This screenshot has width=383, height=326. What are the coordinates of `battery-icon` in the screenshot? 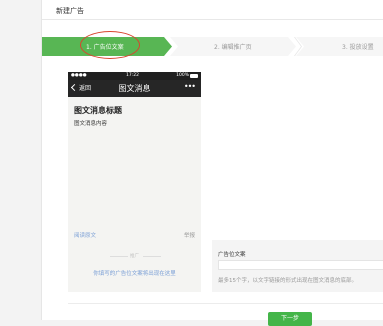 It's located at (194, 76).